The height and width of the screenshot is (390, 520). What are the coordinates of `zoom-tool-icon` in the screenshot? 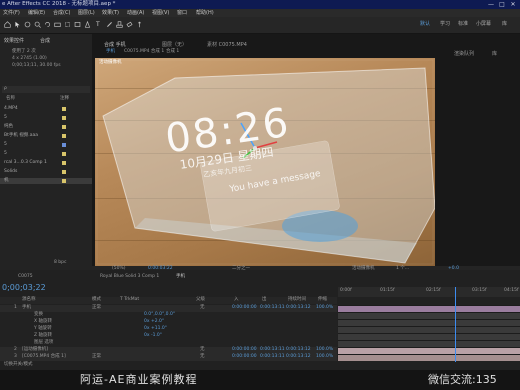 It's located at (37, 24).